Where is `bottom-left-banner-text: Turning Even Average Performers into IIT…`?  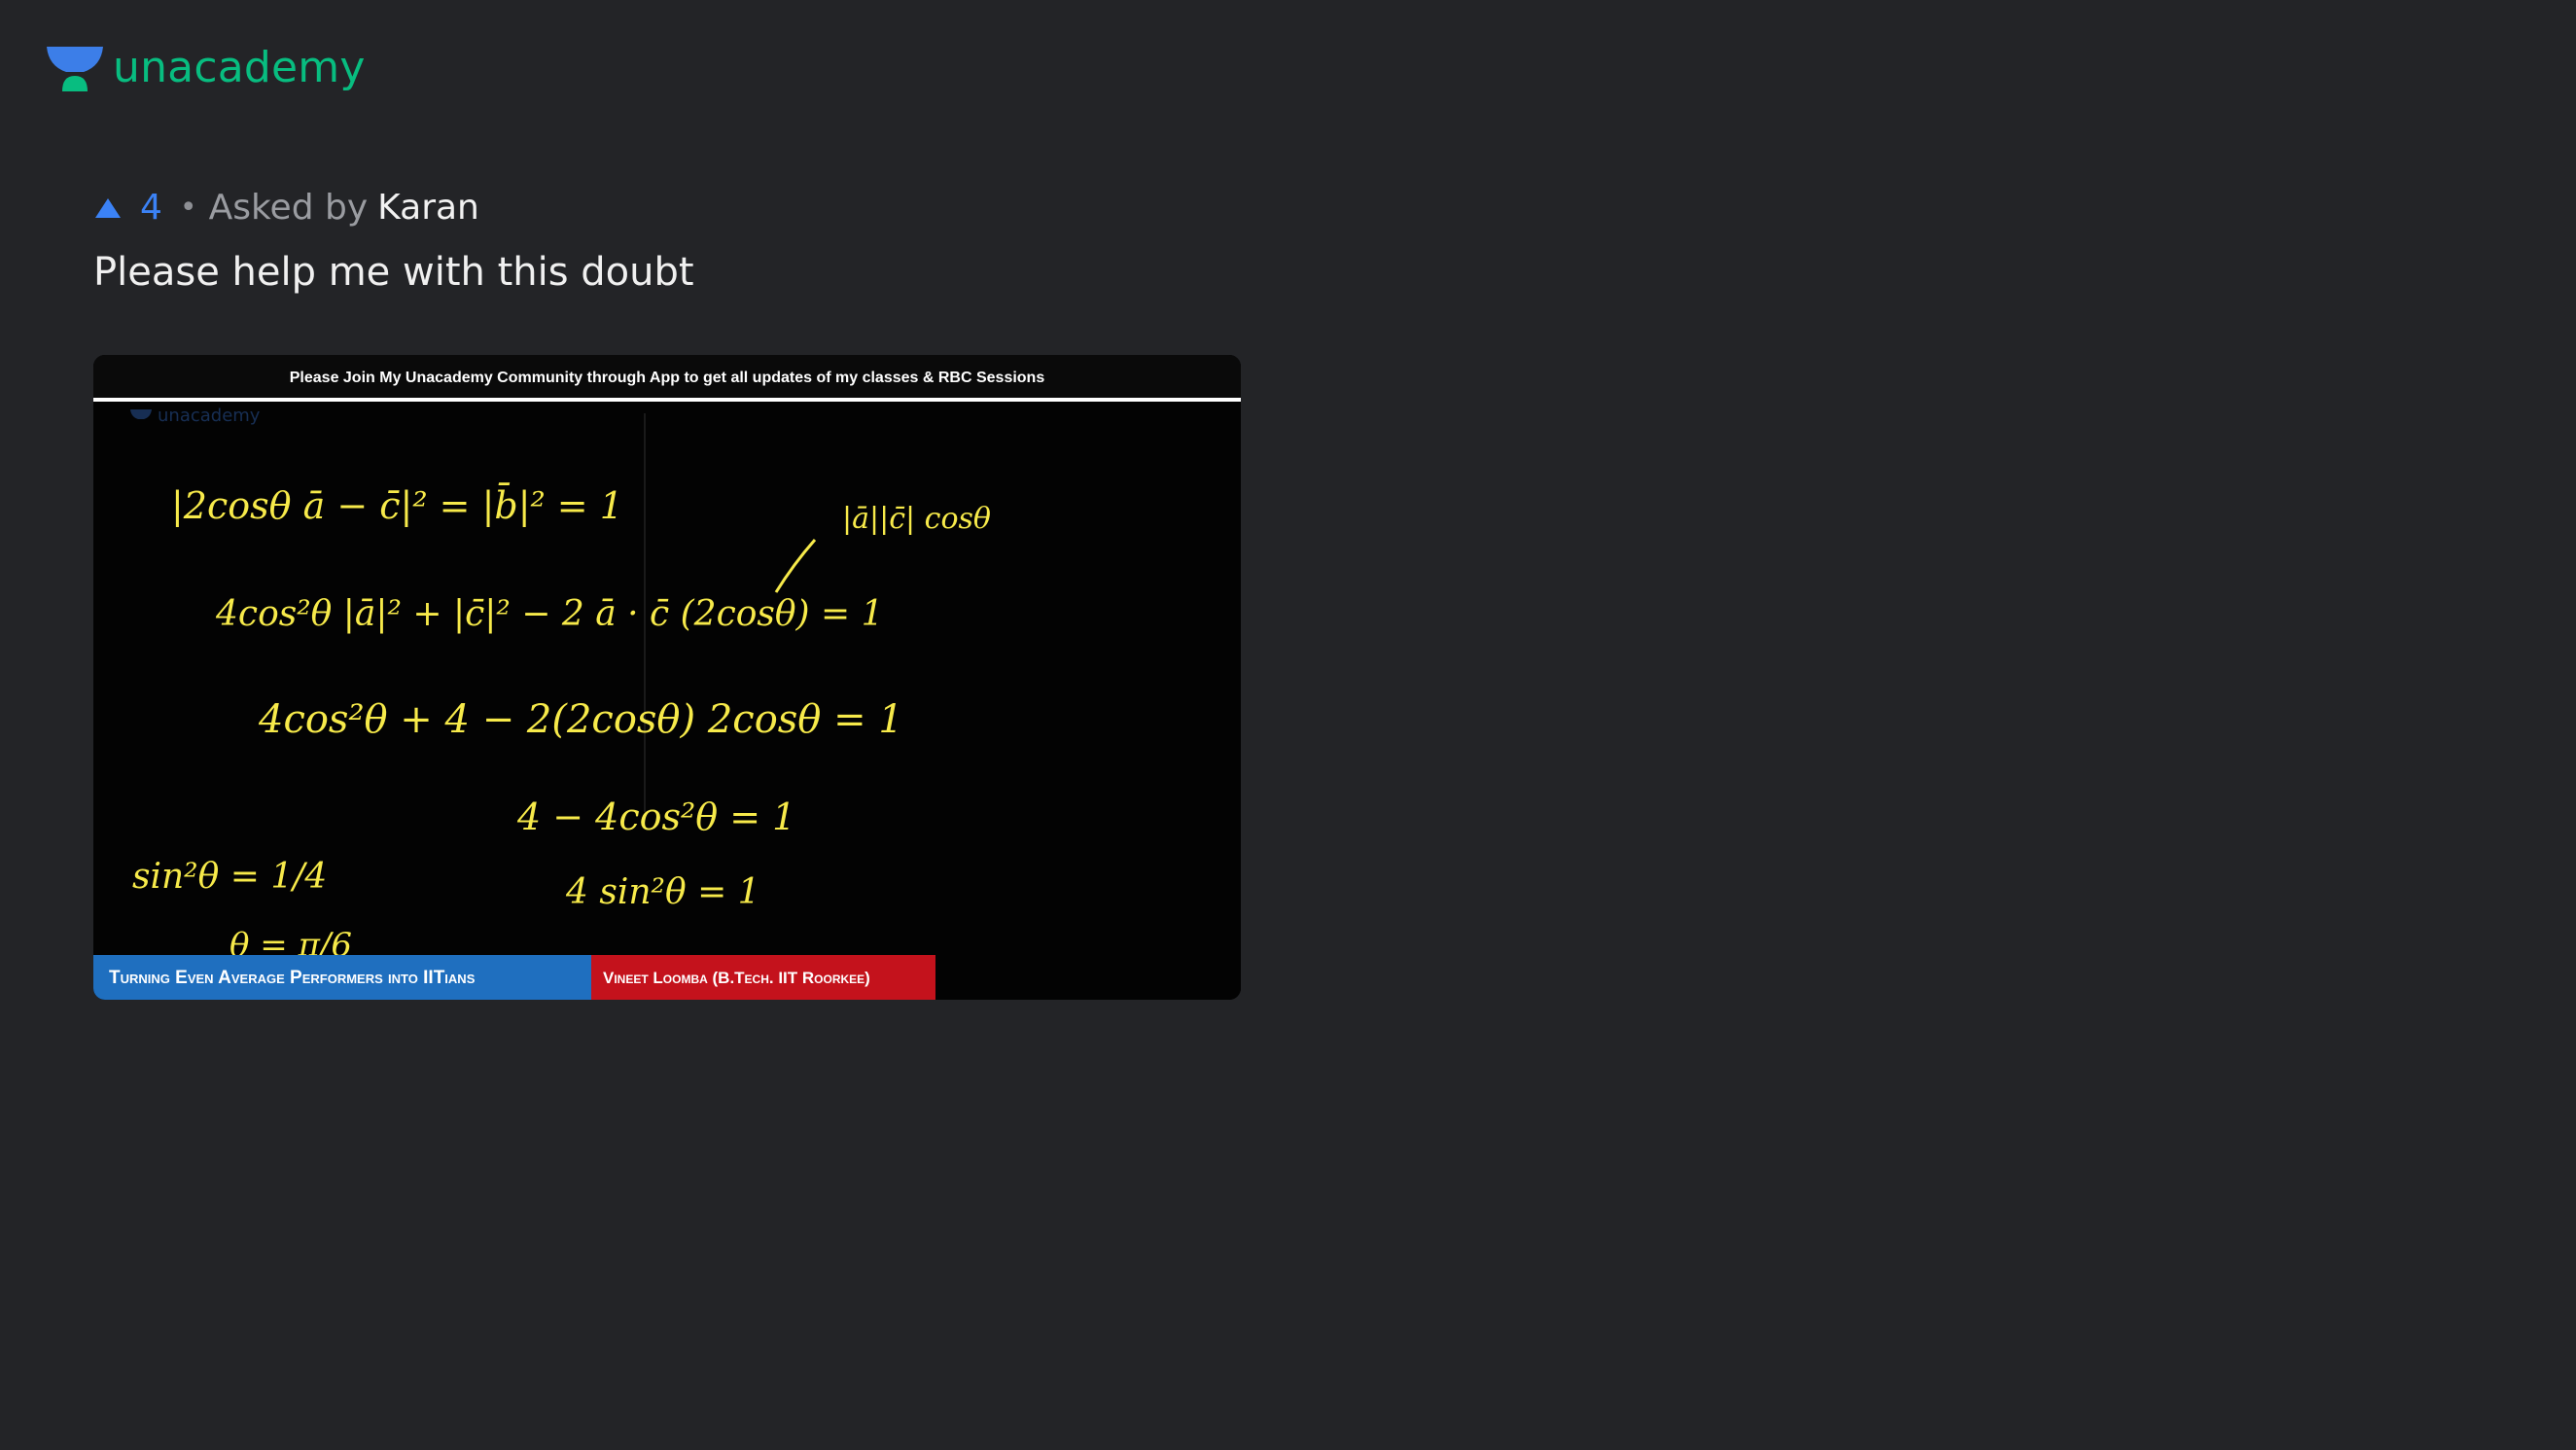 bottom-left-banner-text: Turning Even Average Performers into IIT… is located at coordinates (292, 978).